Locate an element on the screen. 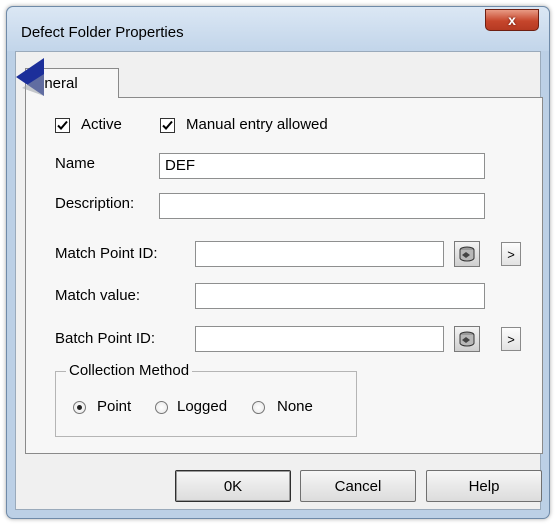 The width and height of the screenshot is (556, 525). radio-none-label: None is located at coordinates (295, 406).